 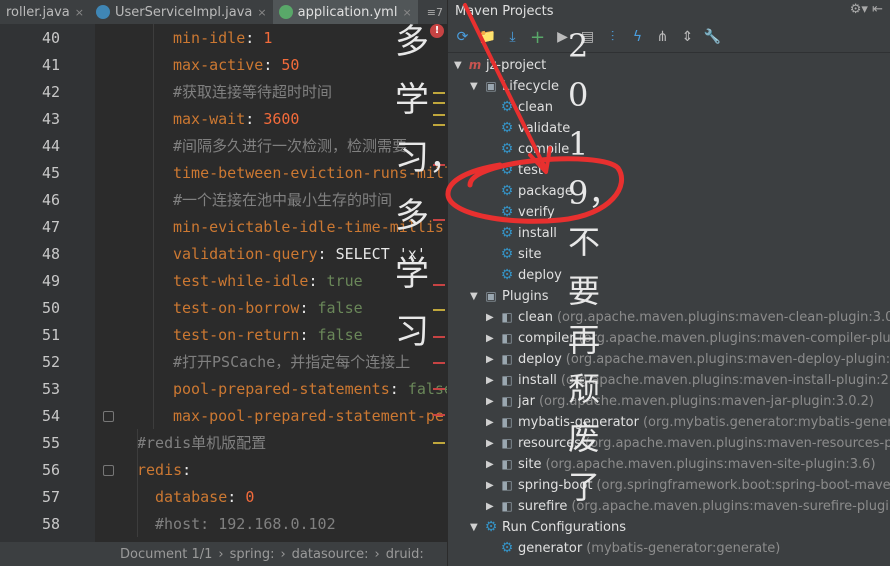 What do you see at coordinates (514, 170) in the screenshot?
I see `lifecycle-test: ⚙ test` at bounding box center [514, 170].